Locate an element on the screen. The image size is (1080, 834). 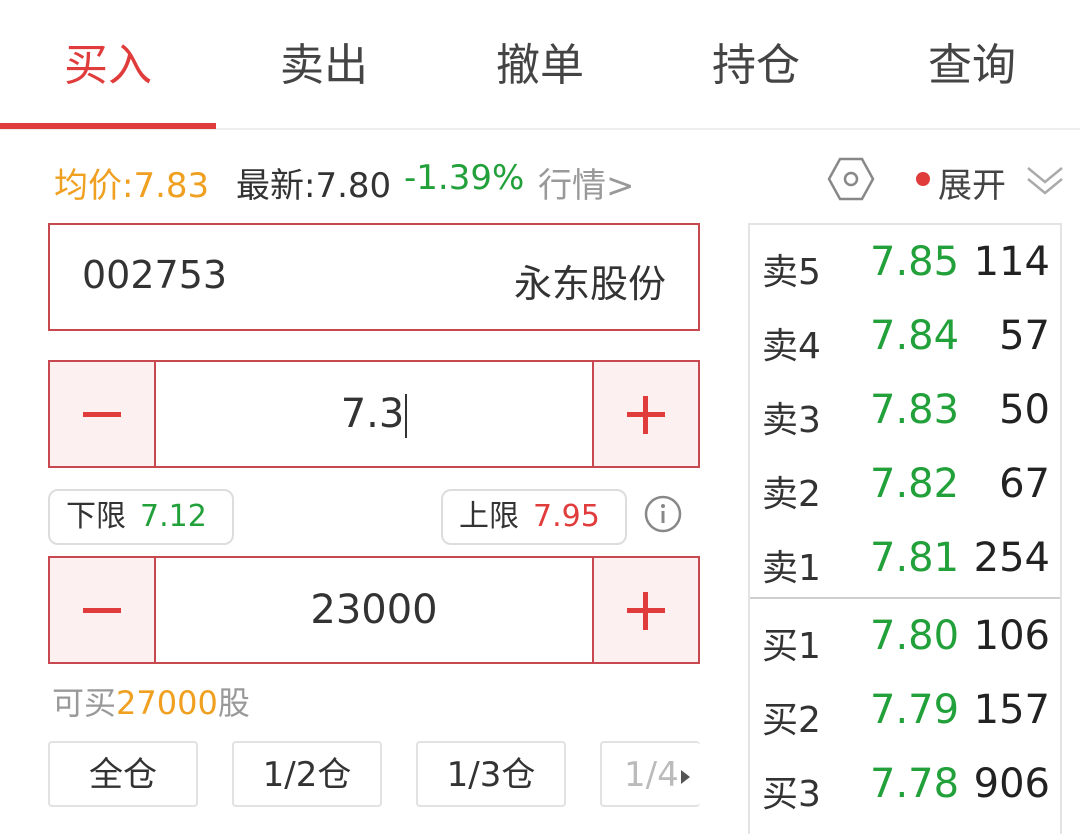
quantity-input: 23000 is located at coordinates (374, 610).